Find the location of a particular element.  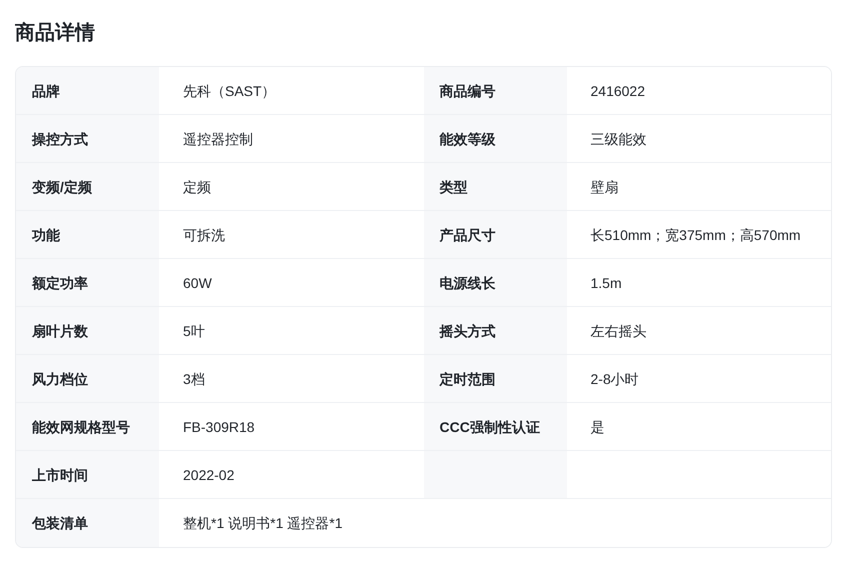

spec-label: 商品编号 is located at coordinates (495, 91).